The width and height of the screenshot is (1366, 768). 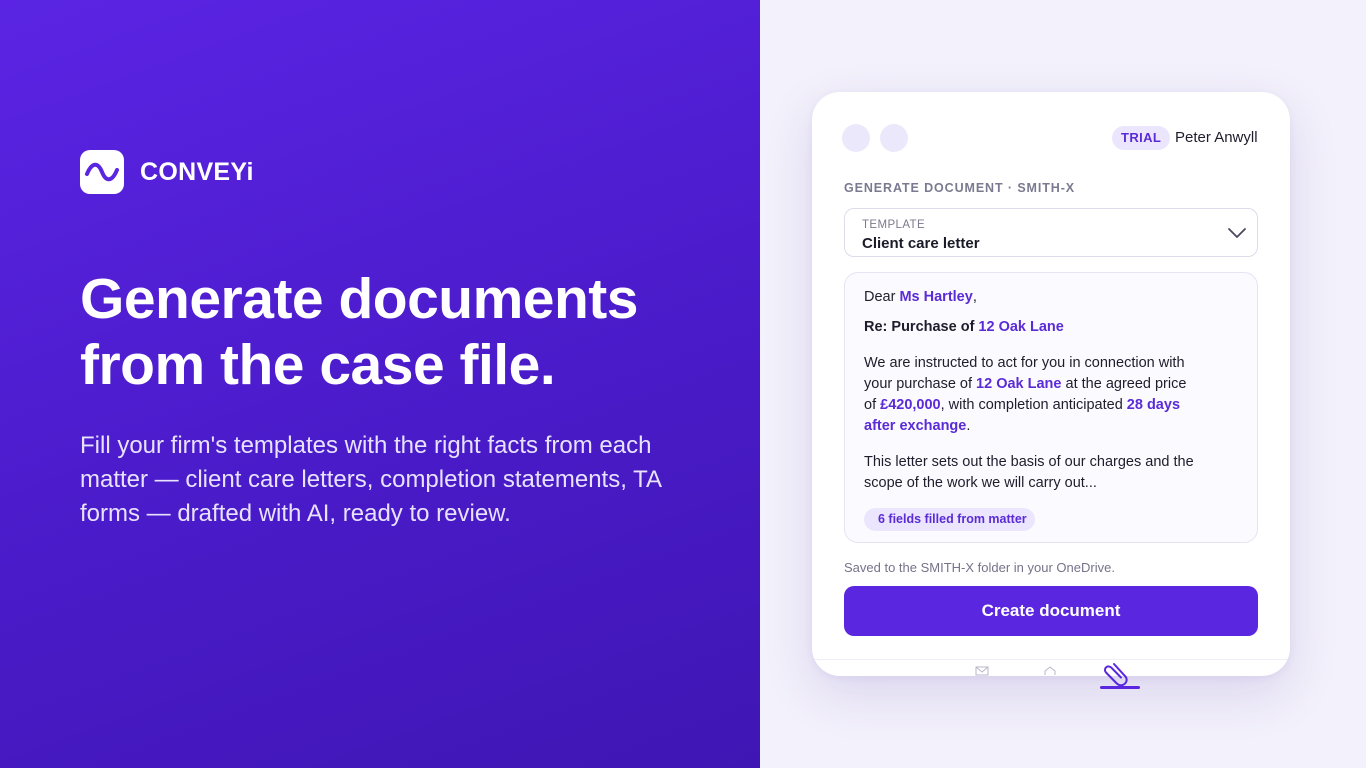 What do you see at coordinates (910, 405) in the screenshot?
I see `price-value: £420,000` at bounding box center [910, 405].